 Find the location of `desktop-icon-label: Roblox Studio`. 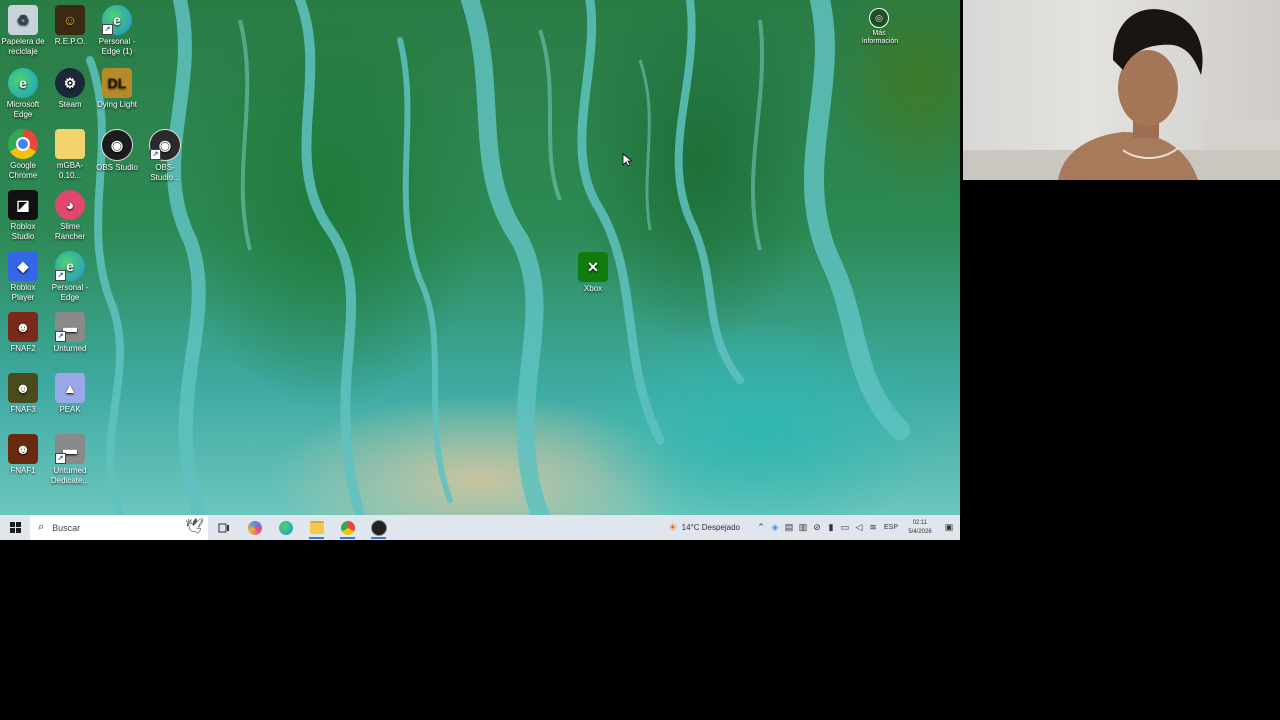

desktop-icon-label: Roblox Studio is located at coordinates (23, 231).